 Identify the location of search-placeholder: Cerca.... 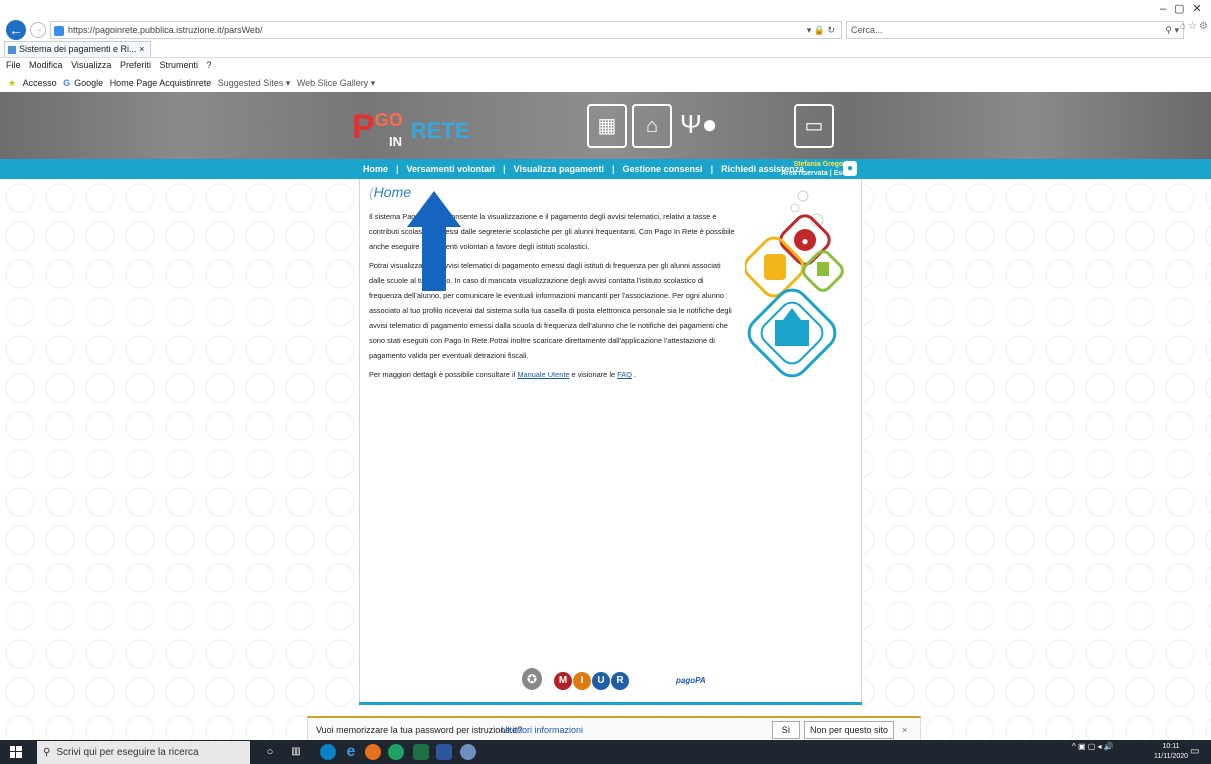
(867, 30).